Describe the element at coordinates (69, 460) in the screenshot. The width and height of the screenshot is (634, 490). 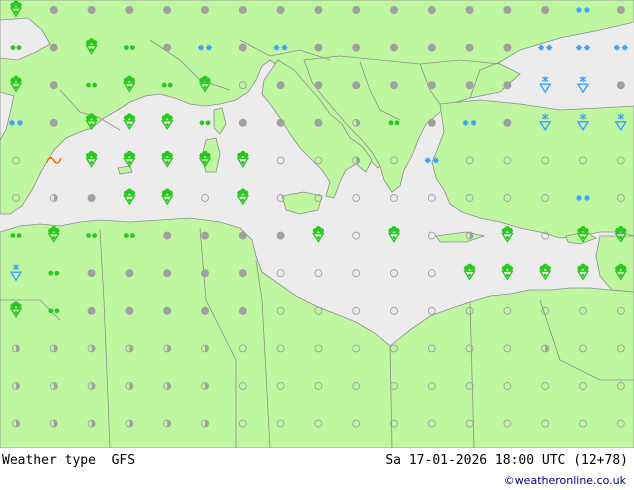
I see `map-title: Weather type GFS` at that location.